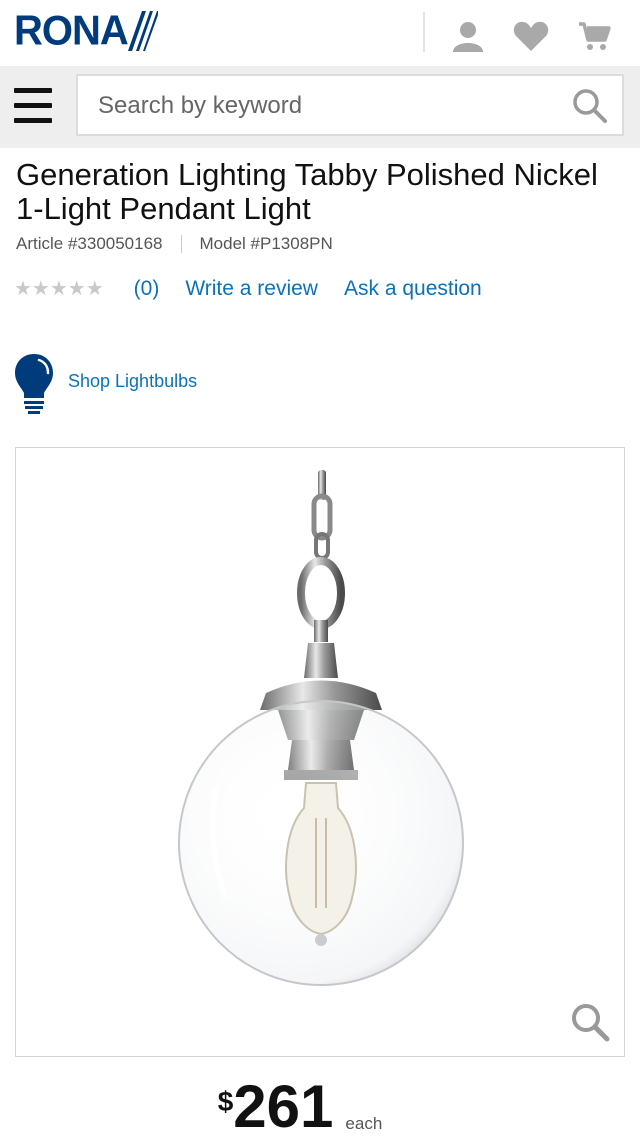 This screenshot has height=1142, width=640. I want to click on header-divider, so click(424, 32).